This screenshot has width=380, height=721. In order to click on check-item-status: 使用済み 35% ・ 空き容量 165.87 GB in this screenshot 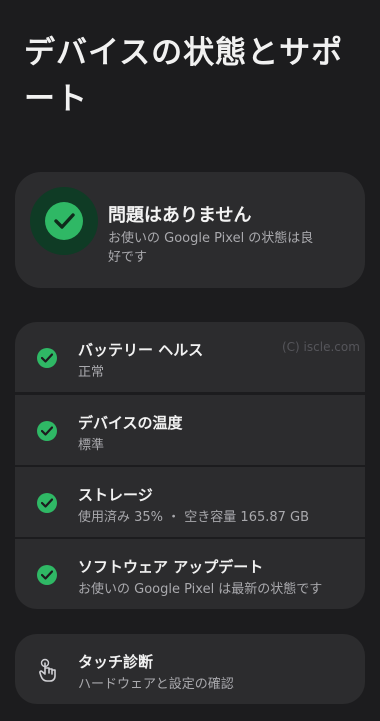, I will do `click(194, 517)`.